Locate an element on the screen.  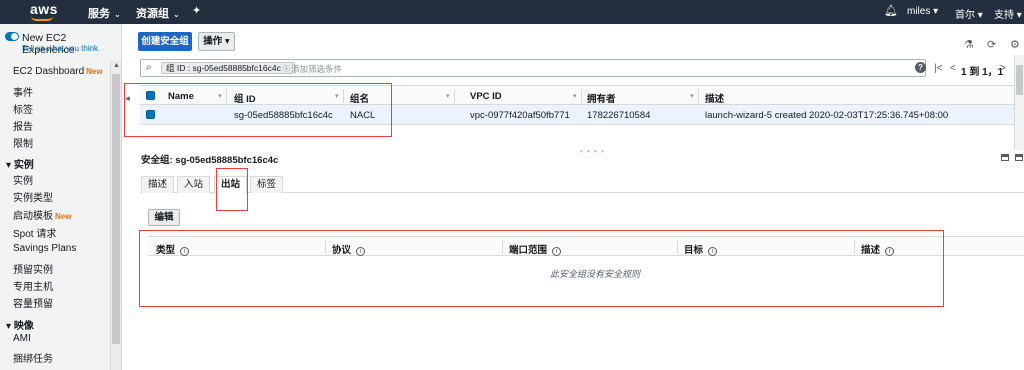
pane-splitter-handle: • • • • is located at coordinates (592, 151).